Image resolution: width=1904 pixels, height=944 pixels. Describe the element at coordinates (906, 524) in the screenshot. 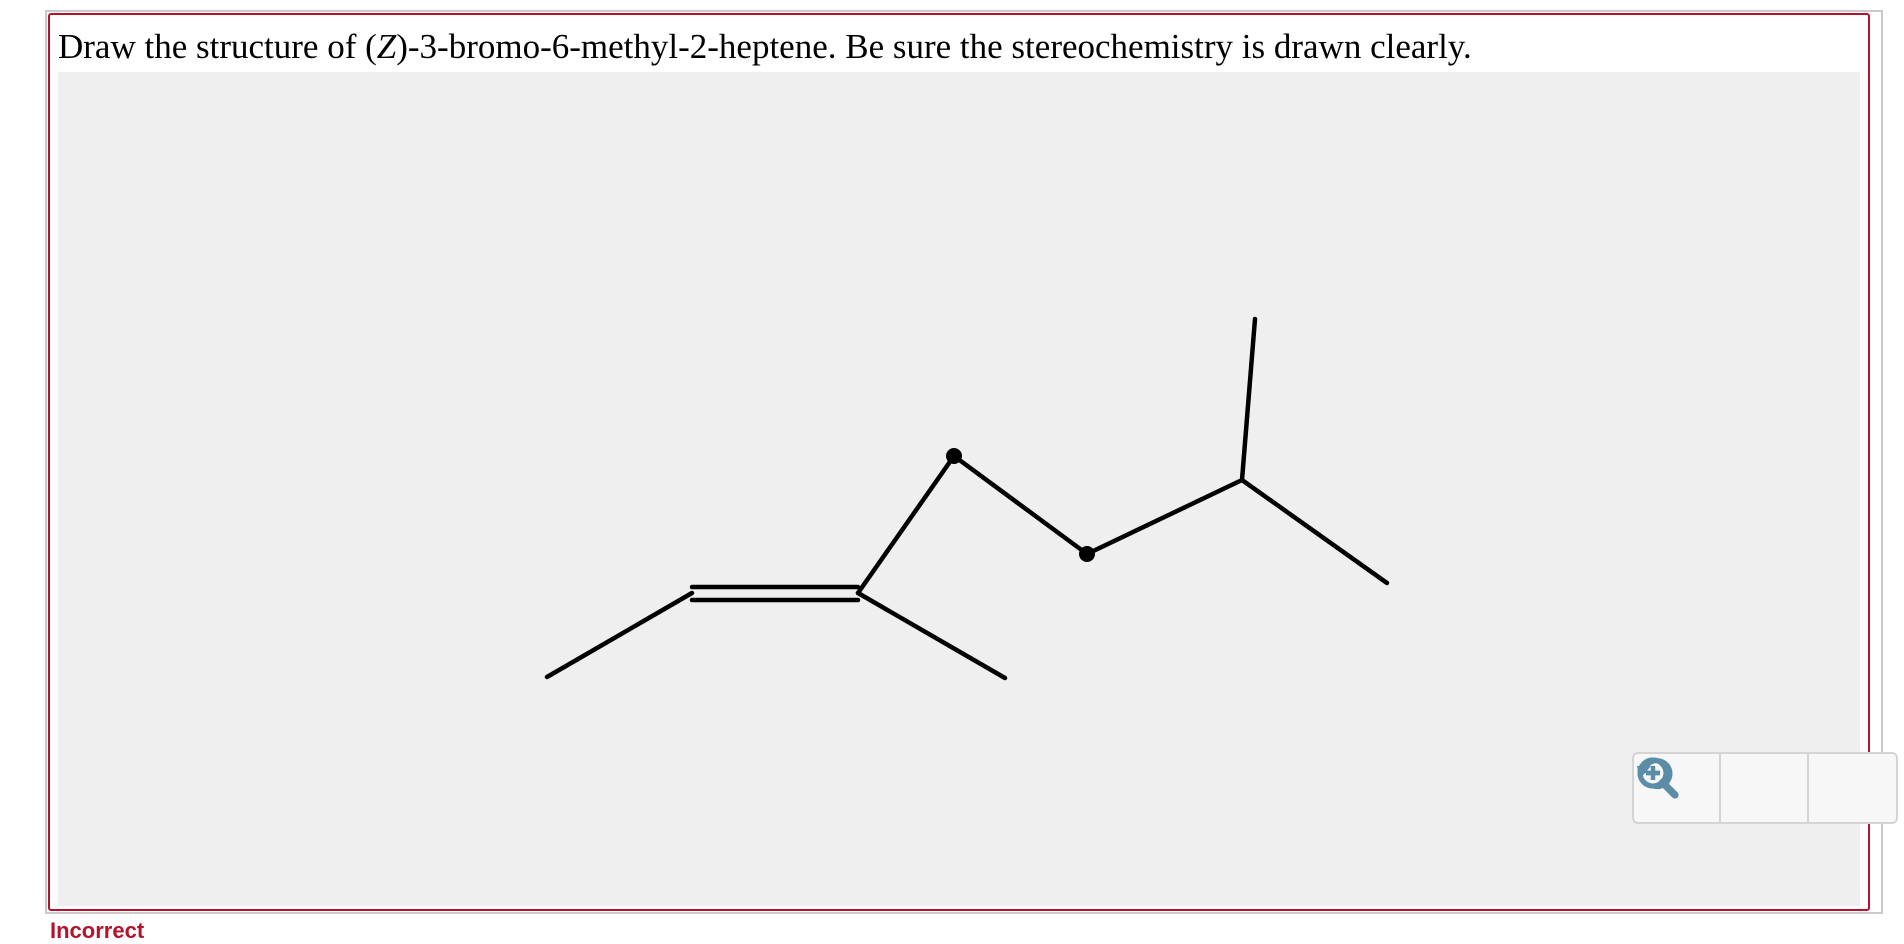

I see `bond-c3-c4` at that location.